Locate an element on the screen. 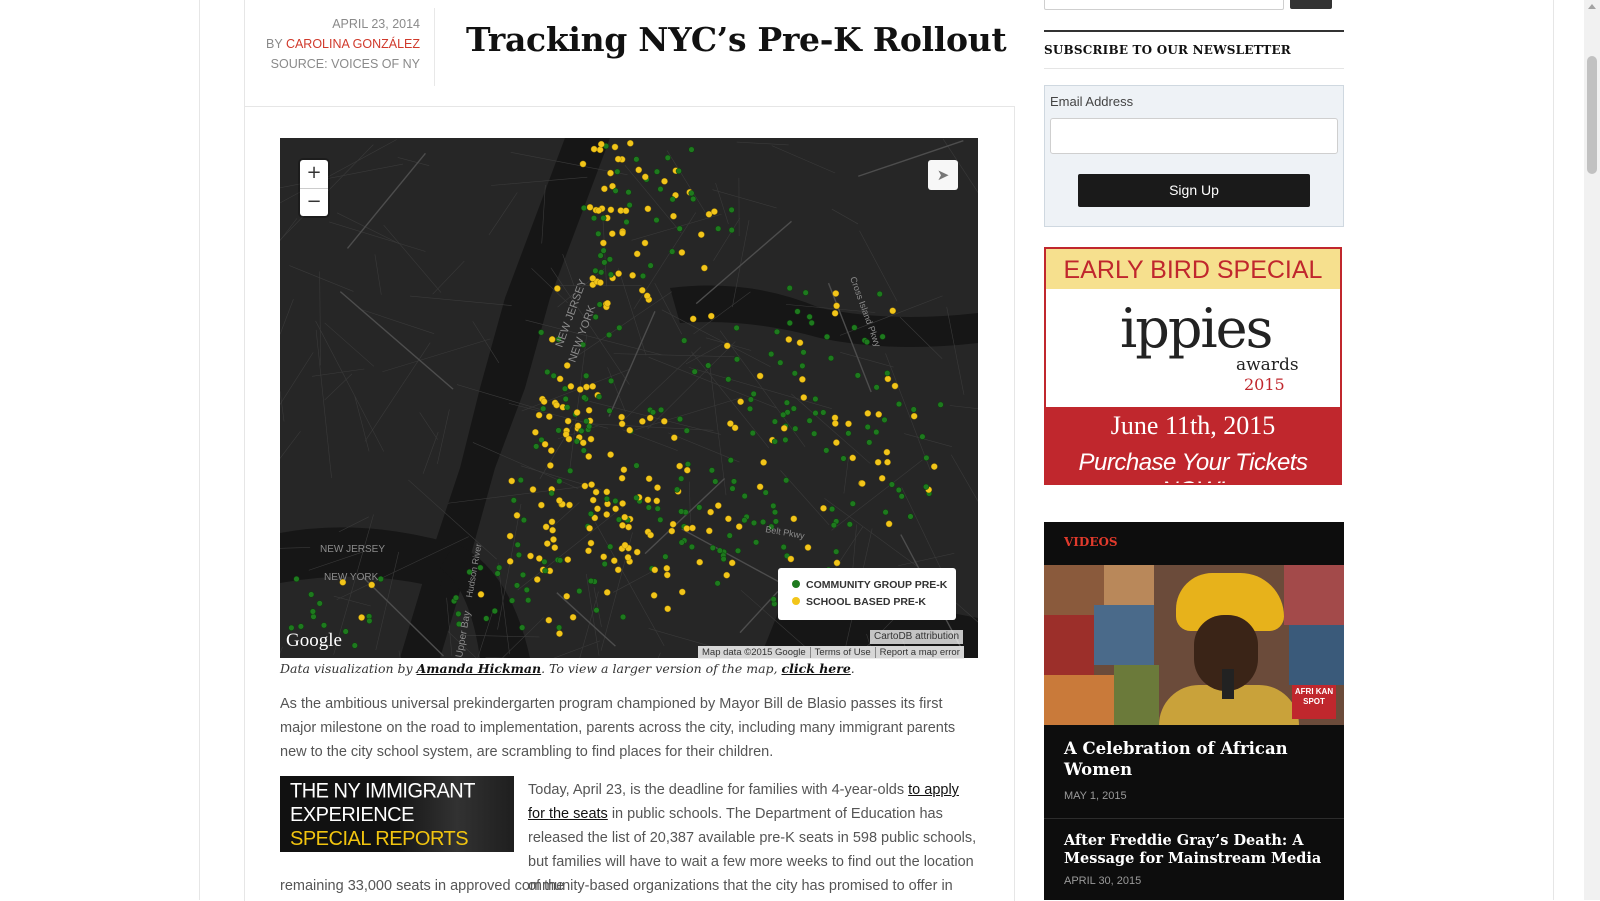  share-button: ➤ is located at coordinates (943, 175).